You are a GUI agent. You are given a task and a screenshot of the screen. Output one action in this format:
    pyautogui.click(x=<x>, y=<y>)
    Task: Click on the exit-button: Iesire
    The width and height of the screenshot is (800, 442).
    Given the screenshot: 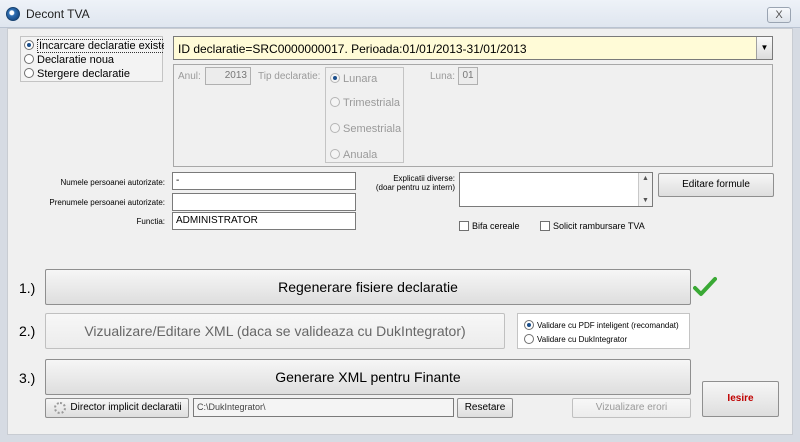 What is the action you would take?
    pyautogui.click(x=740, y=399)
    